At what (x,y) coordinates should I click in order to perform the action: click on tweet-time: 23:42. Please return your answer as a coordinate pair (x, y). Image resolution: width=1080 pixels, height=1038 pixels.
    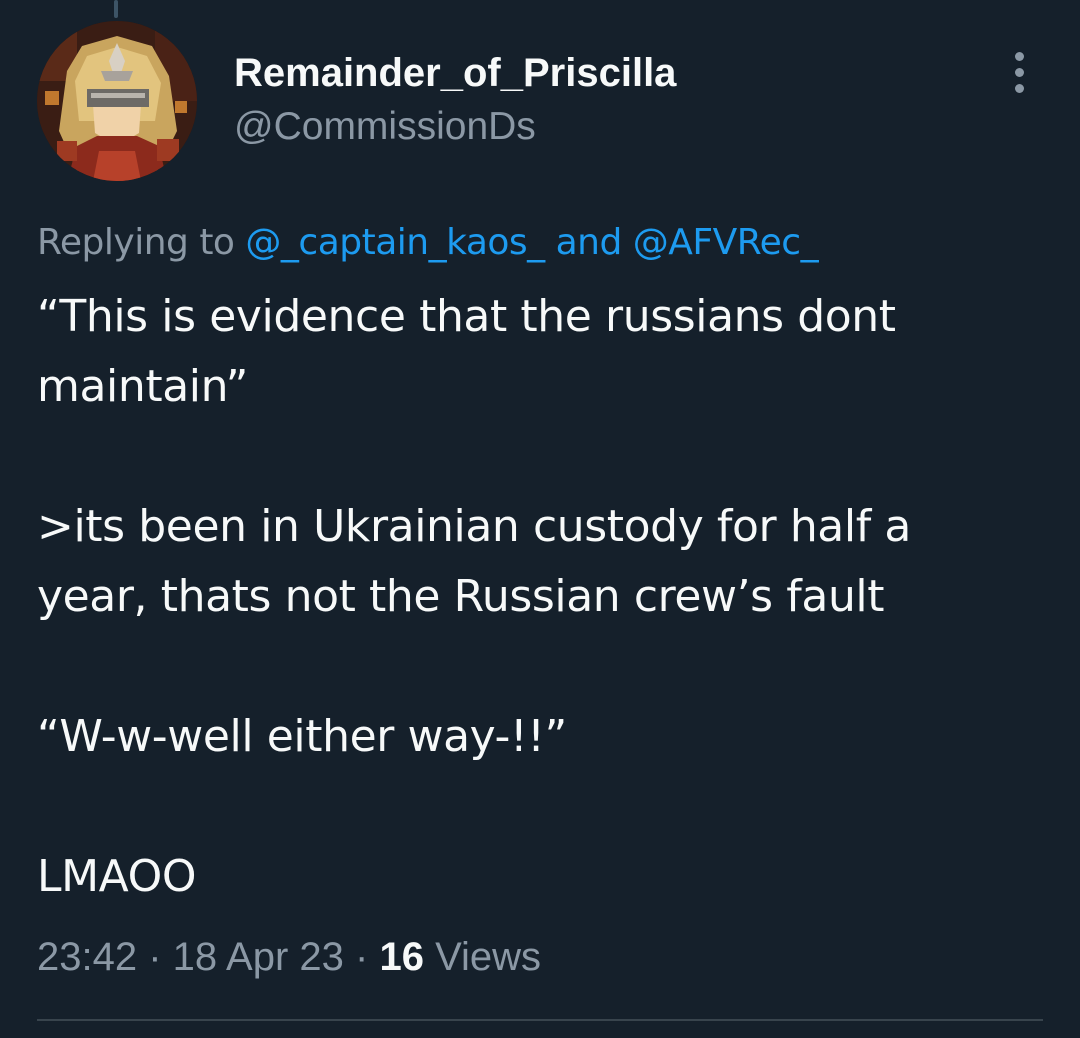
    Looking at the image, I should click on (87, 957).